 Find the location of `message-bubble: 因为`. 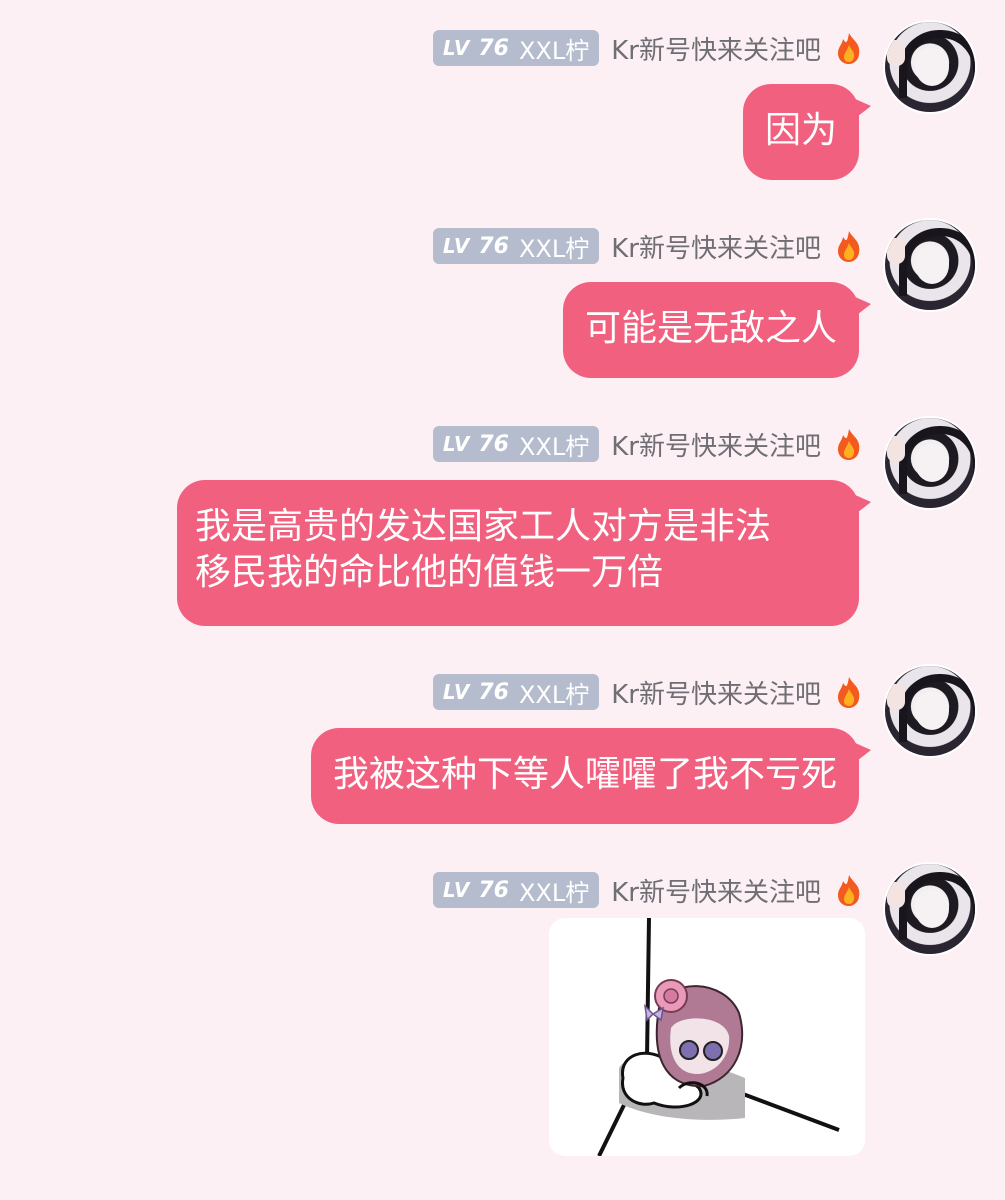

message-bubble: 因为 is located at coordinates (807, 132).